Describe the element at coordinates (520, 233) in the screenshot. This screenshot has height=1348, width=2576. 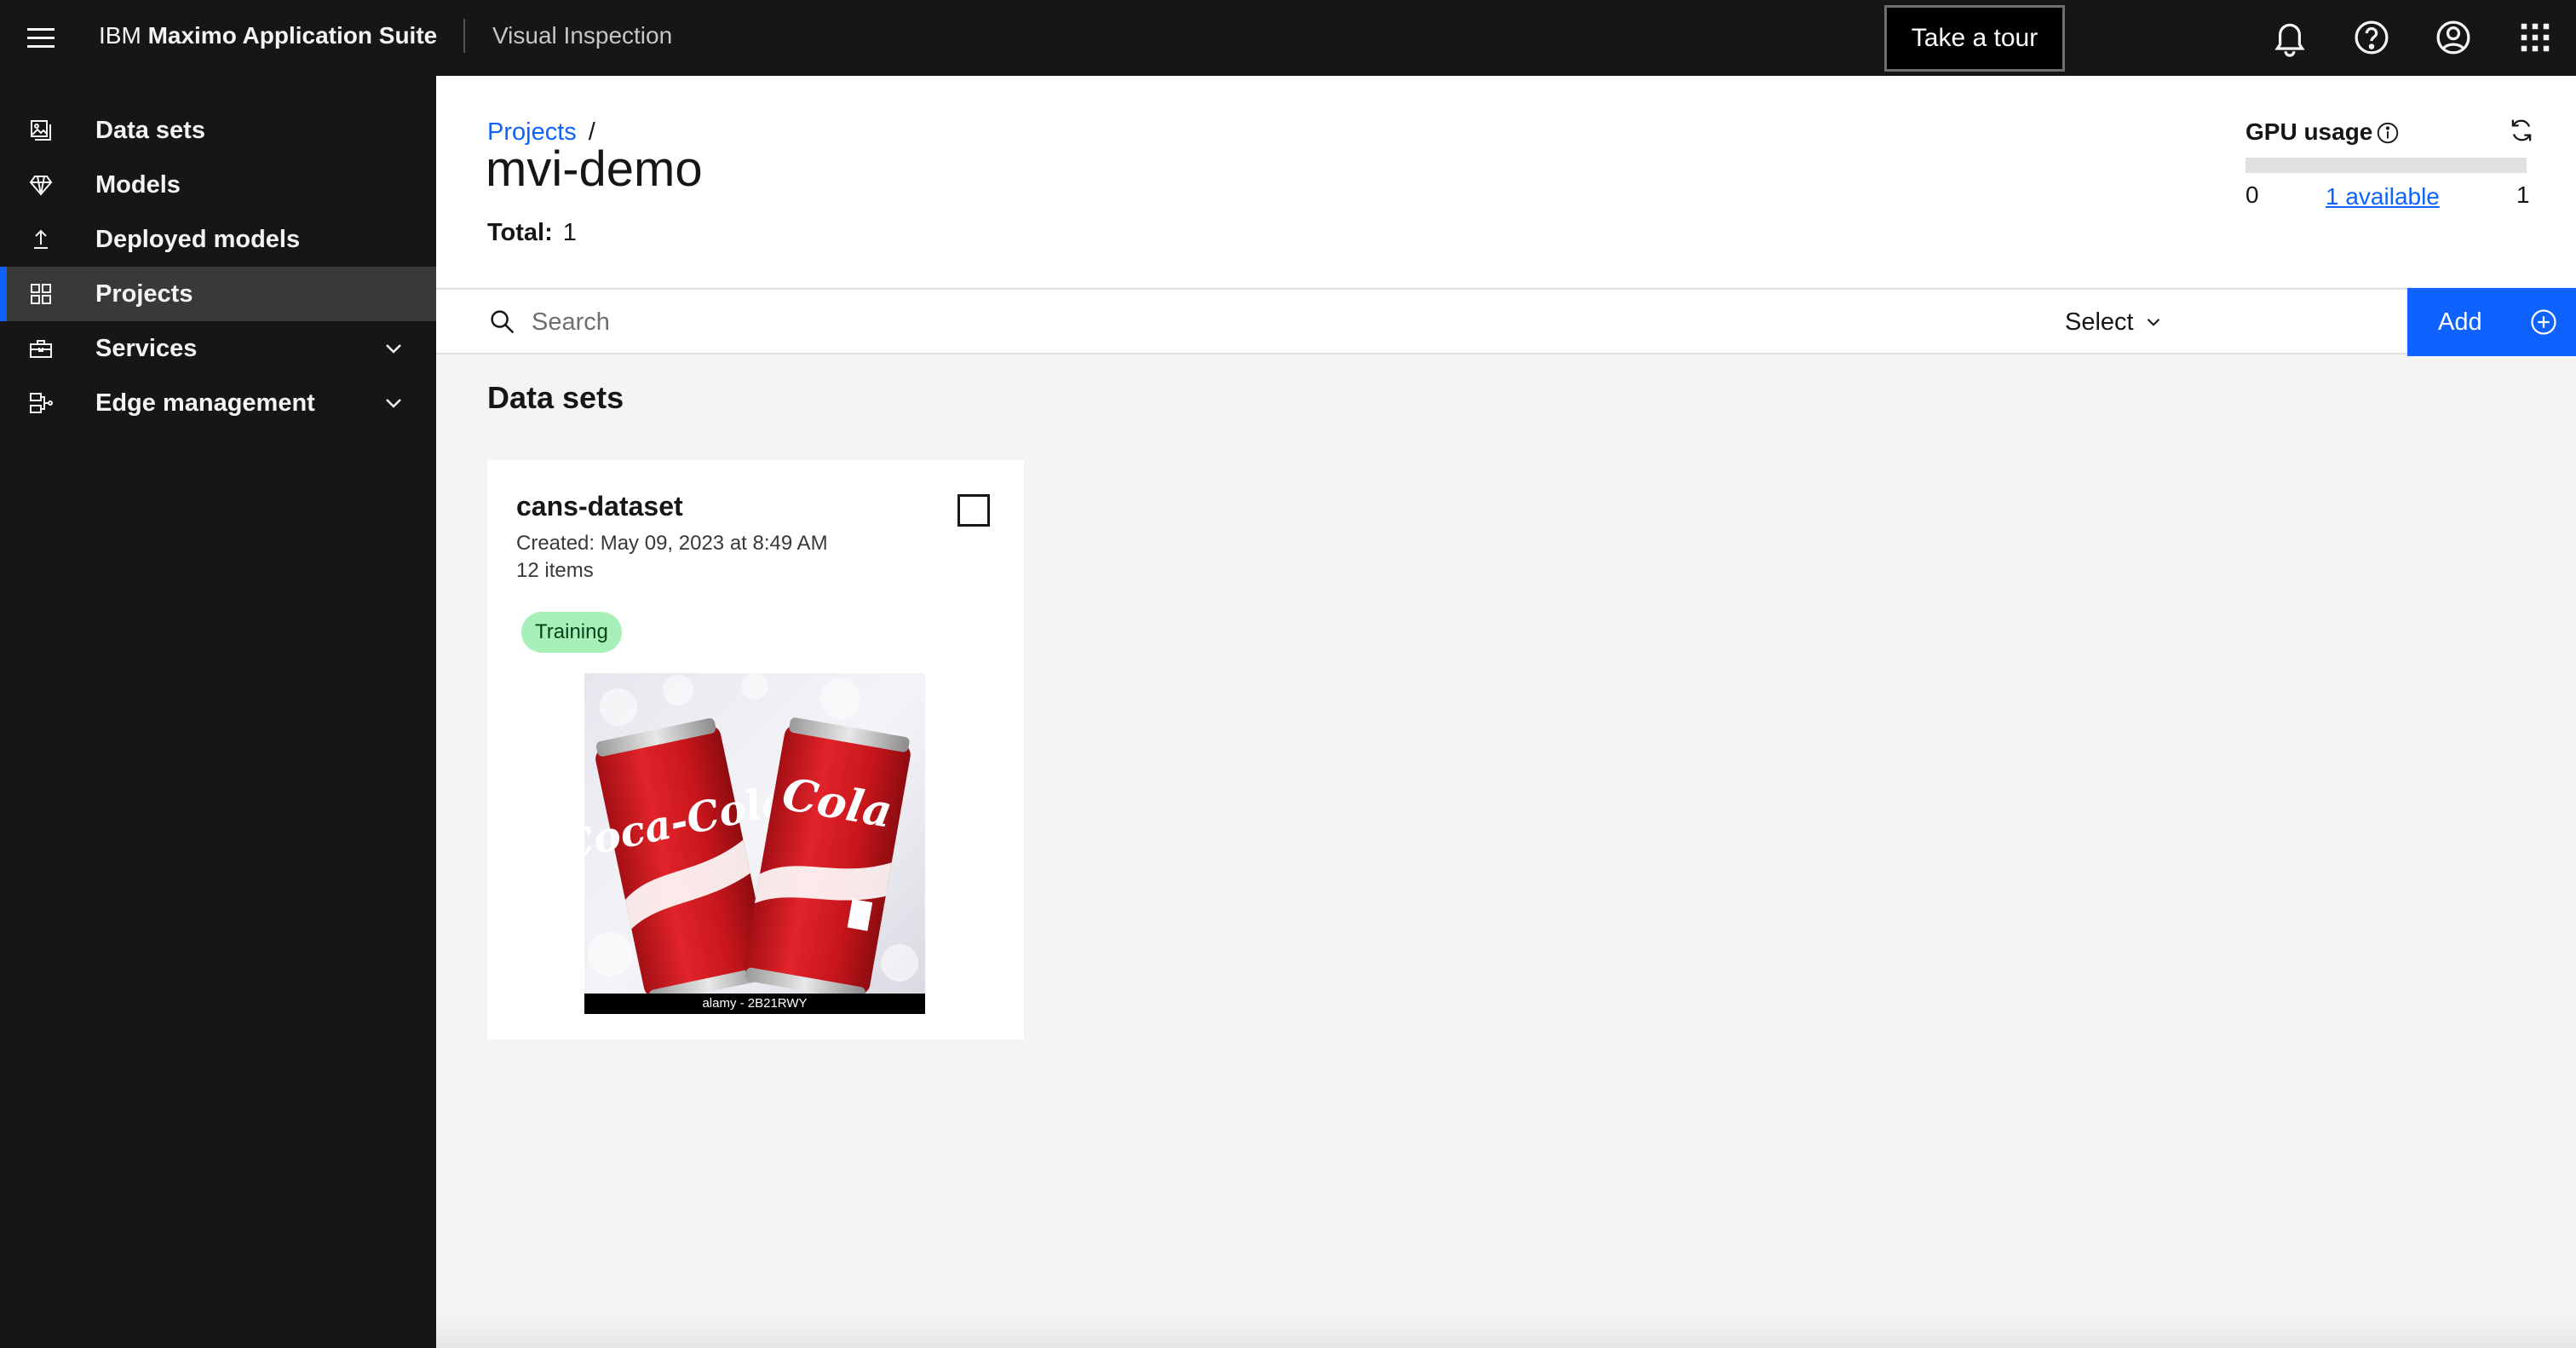
I see `total-label: Total:` at that location.